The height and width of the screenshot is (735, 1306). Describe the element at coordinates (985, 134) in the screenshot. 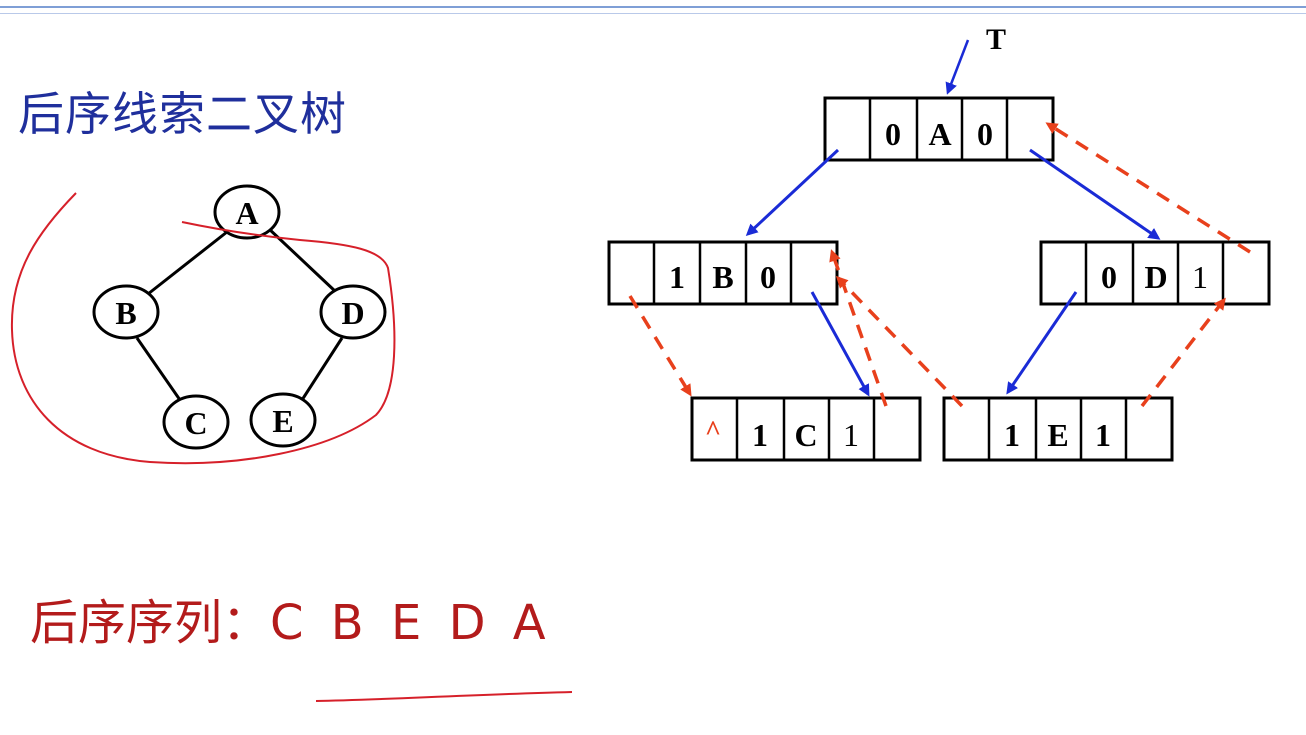

I see `record-a-rtag: 0` at that location.